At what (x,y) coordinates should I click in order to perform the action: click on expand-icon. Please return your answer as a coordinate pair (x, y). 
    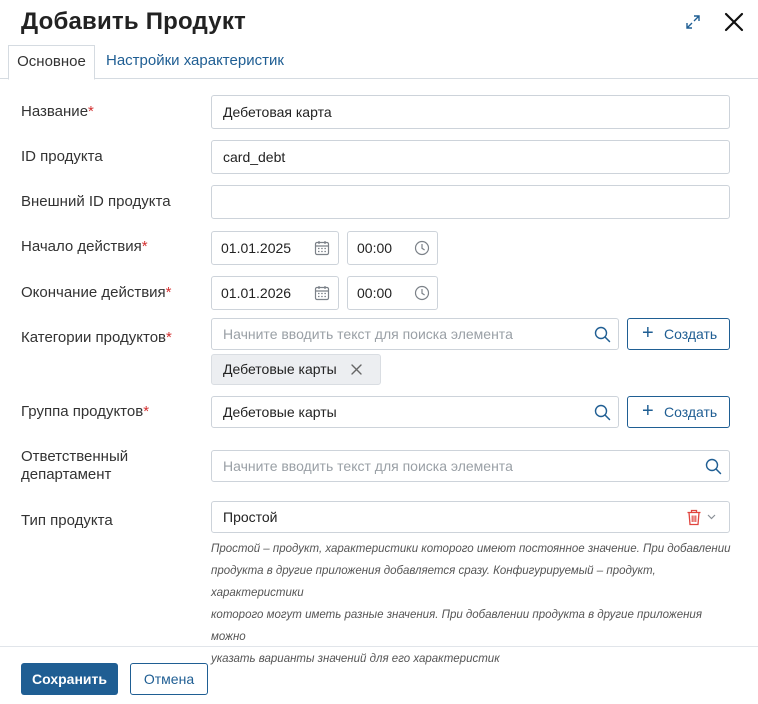
    Looking at the image, I should click on (693, 22).